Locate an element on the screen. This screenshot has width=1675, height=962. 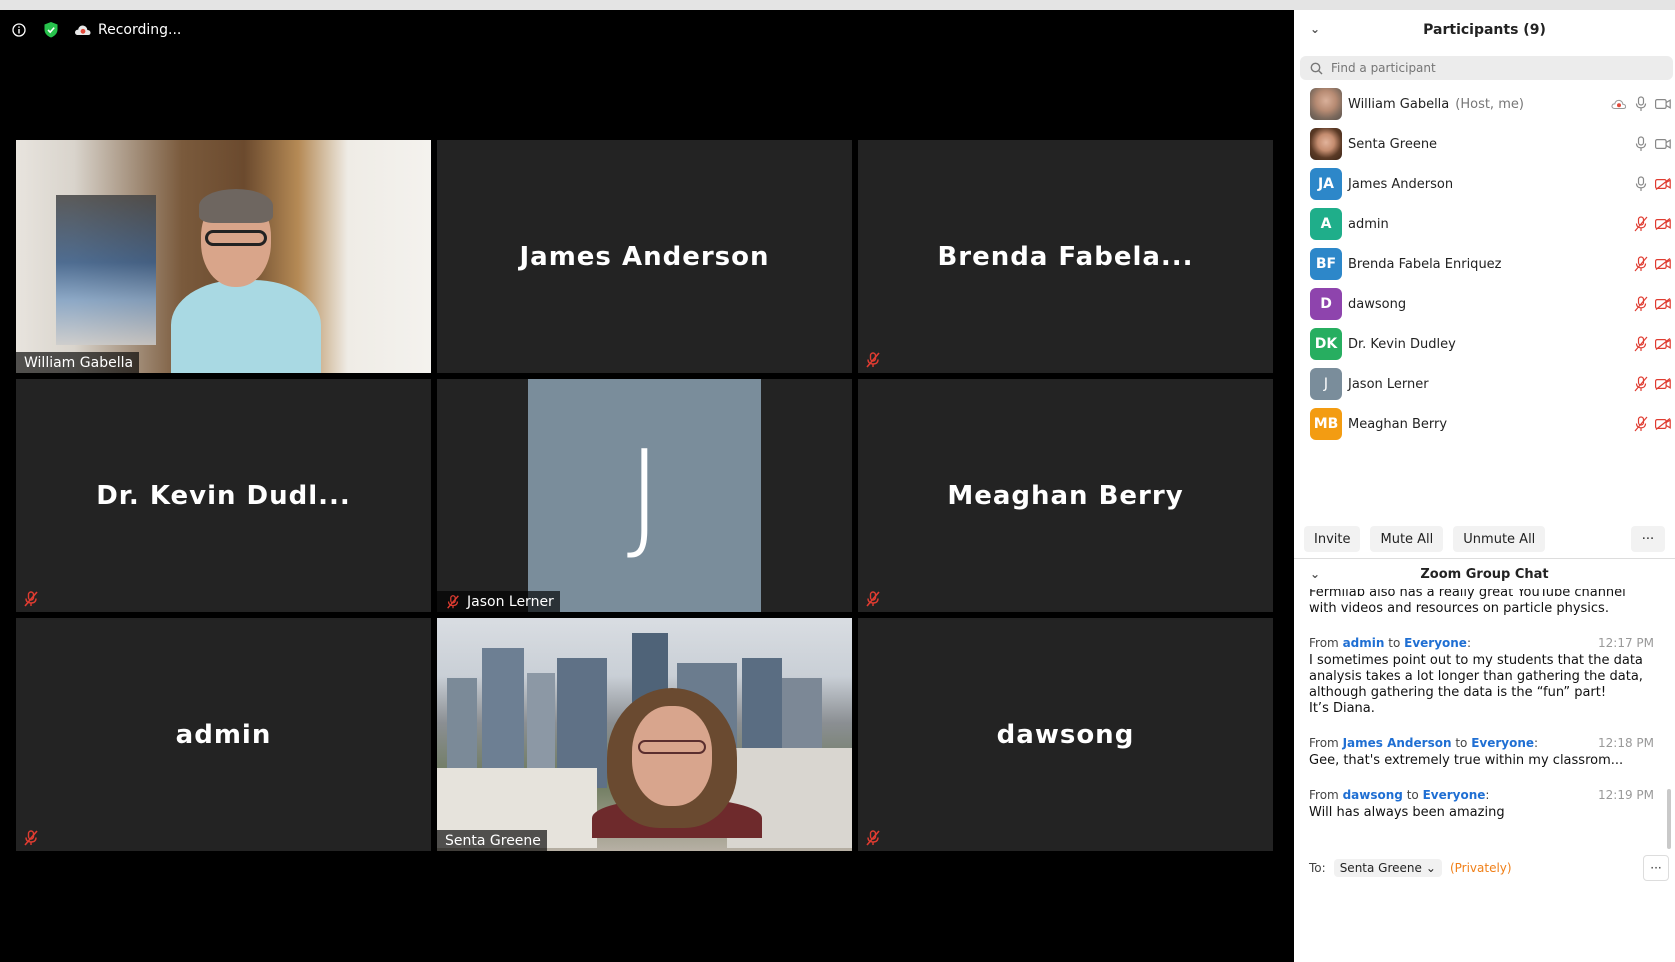
video-tile-william-gabella: William Gabella is located at coordinates (223, 256).